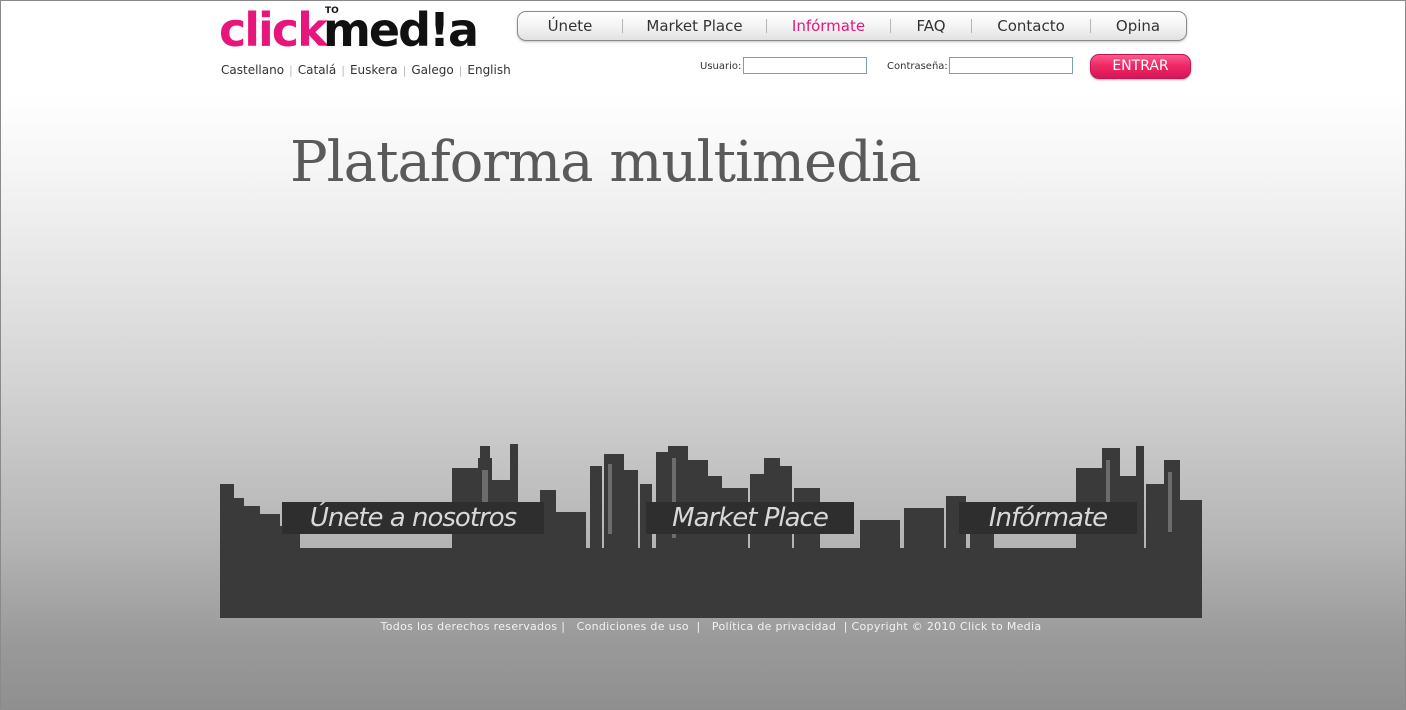 This screenshot has height=710, width=1406. What do you see at coordinates (931, 26) in the screenshot?
I see `nav-faq: FAQ` at bounding box center [931, 26].